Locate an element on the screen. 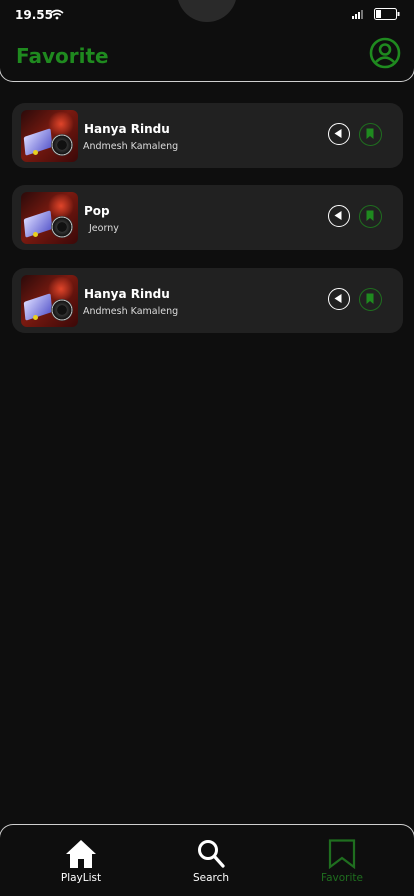  nav-label: Search is located at coordinates (211, 878).